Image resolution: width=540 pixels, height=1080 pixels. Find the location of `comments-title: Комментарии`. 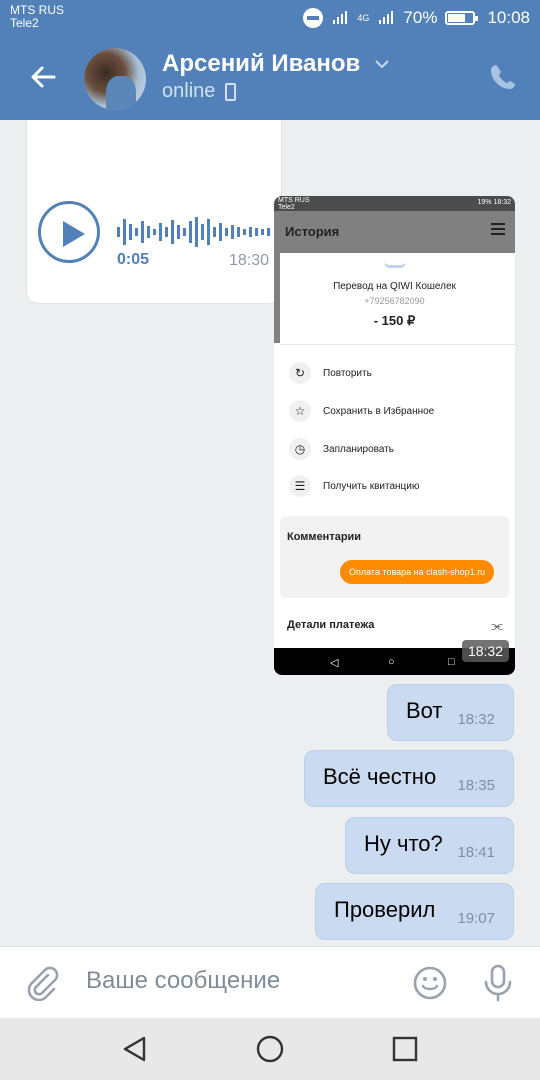

comments-title: Комментарии is located at coordinates (324, 537).